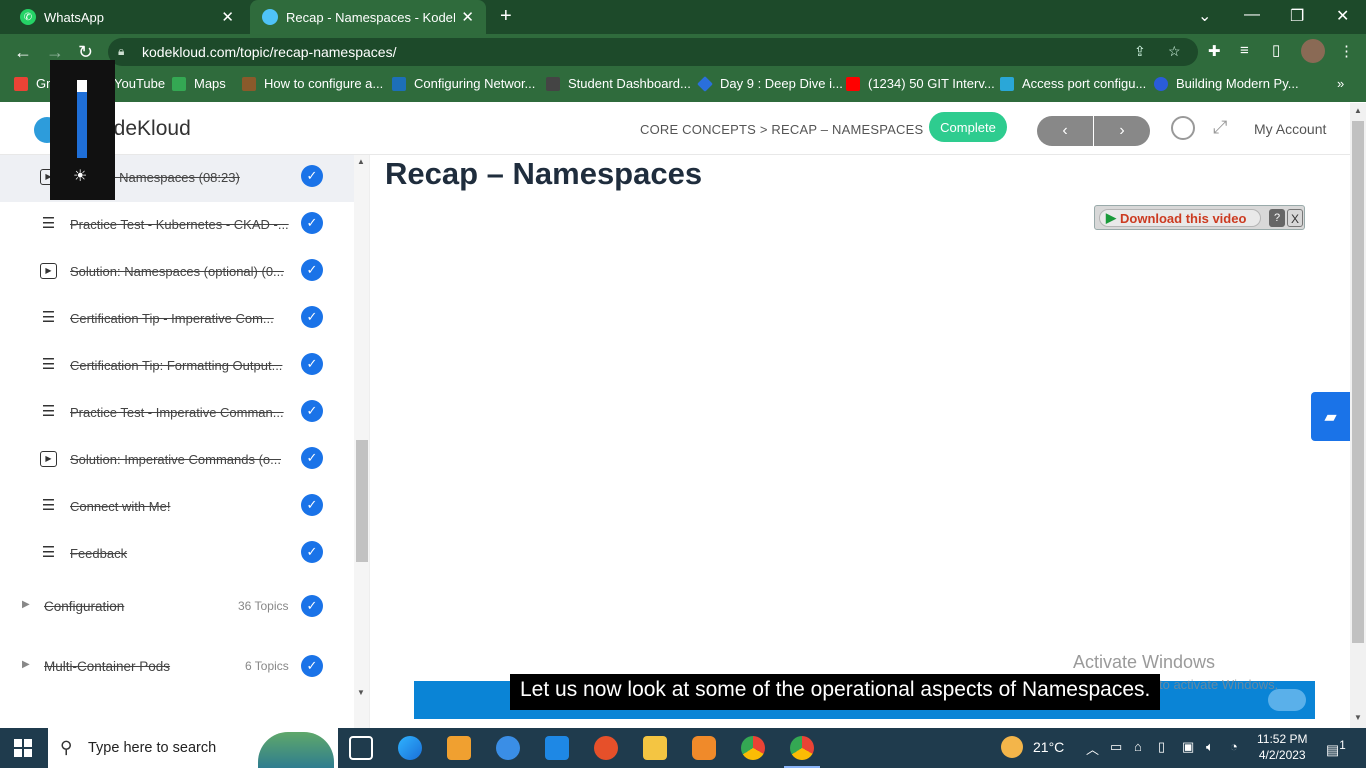 The height and width of the screenshot is (768, 1366). What do you see at coordinates (1138, 746) in the screenshot?
I see `network-icon: ⌂` at bounding box center [1138, 746].